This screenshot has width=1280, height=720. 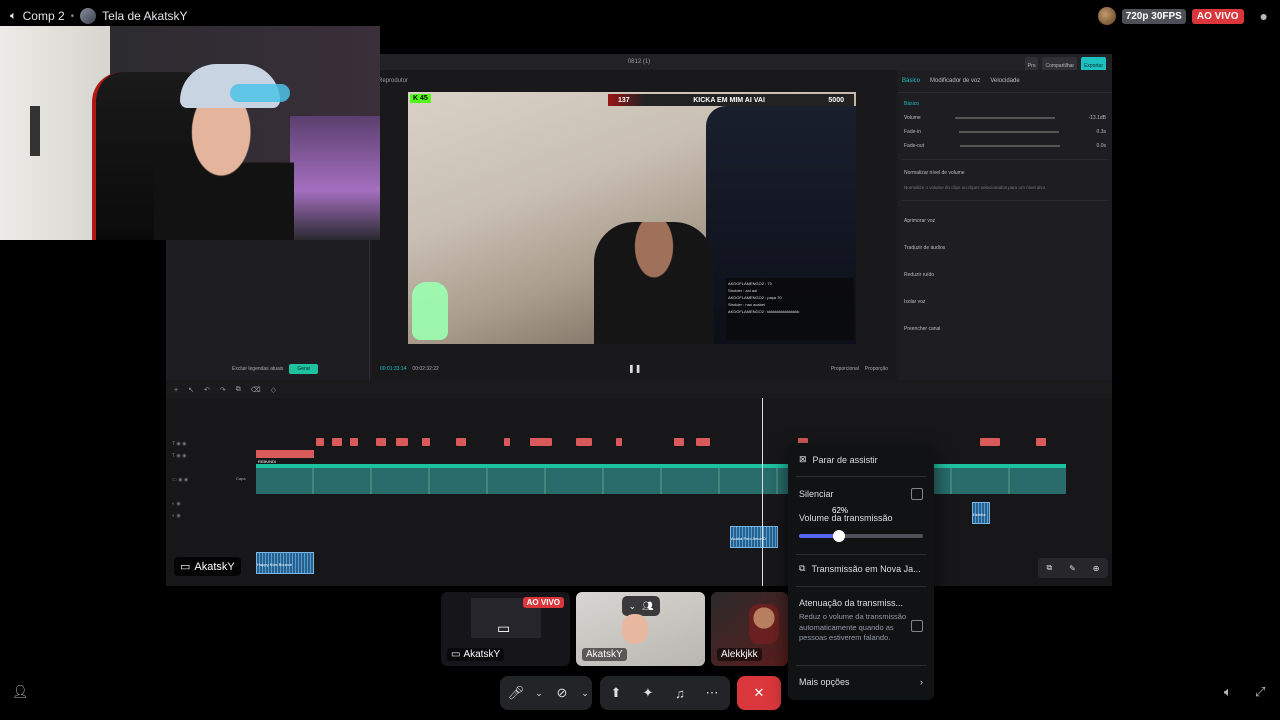 What do you see at coordinates (585, 693) in the screenshot?
I see `camera-chevron-icon: ⌄` at bounding box center [585, 693].